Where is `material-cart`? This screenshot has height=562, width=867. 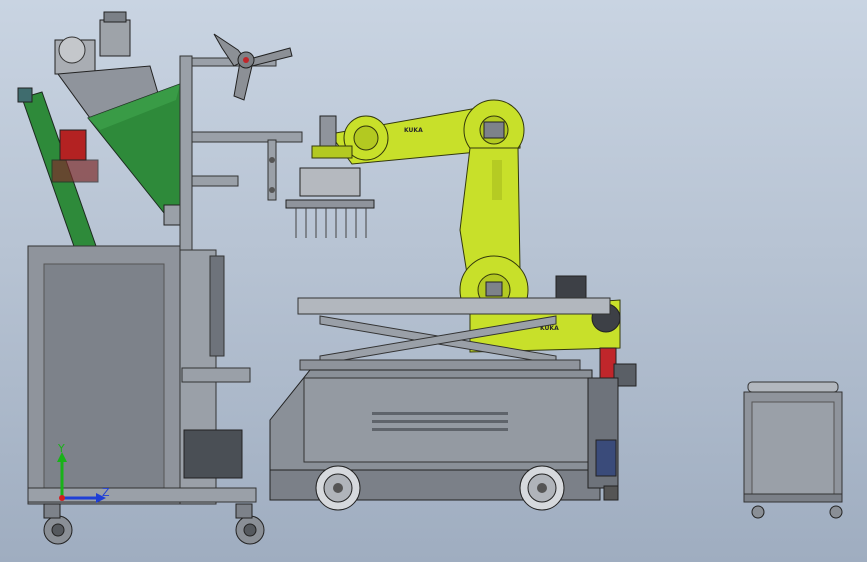
material-cart is located at coordinates (793, 450).